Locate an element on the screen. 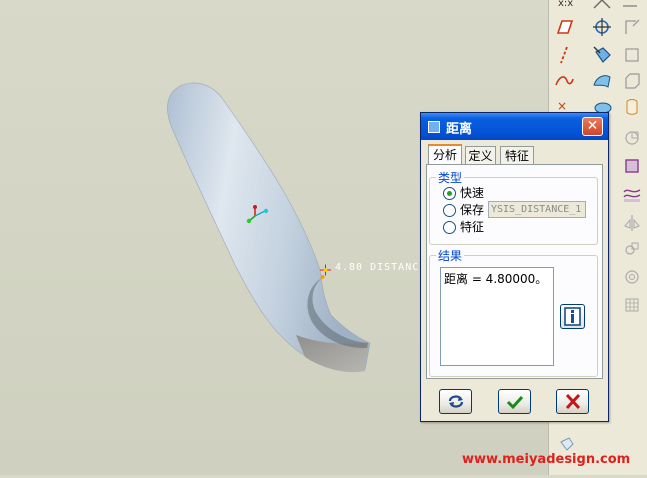  radio-quick-button is located at coordinates (449, 193).